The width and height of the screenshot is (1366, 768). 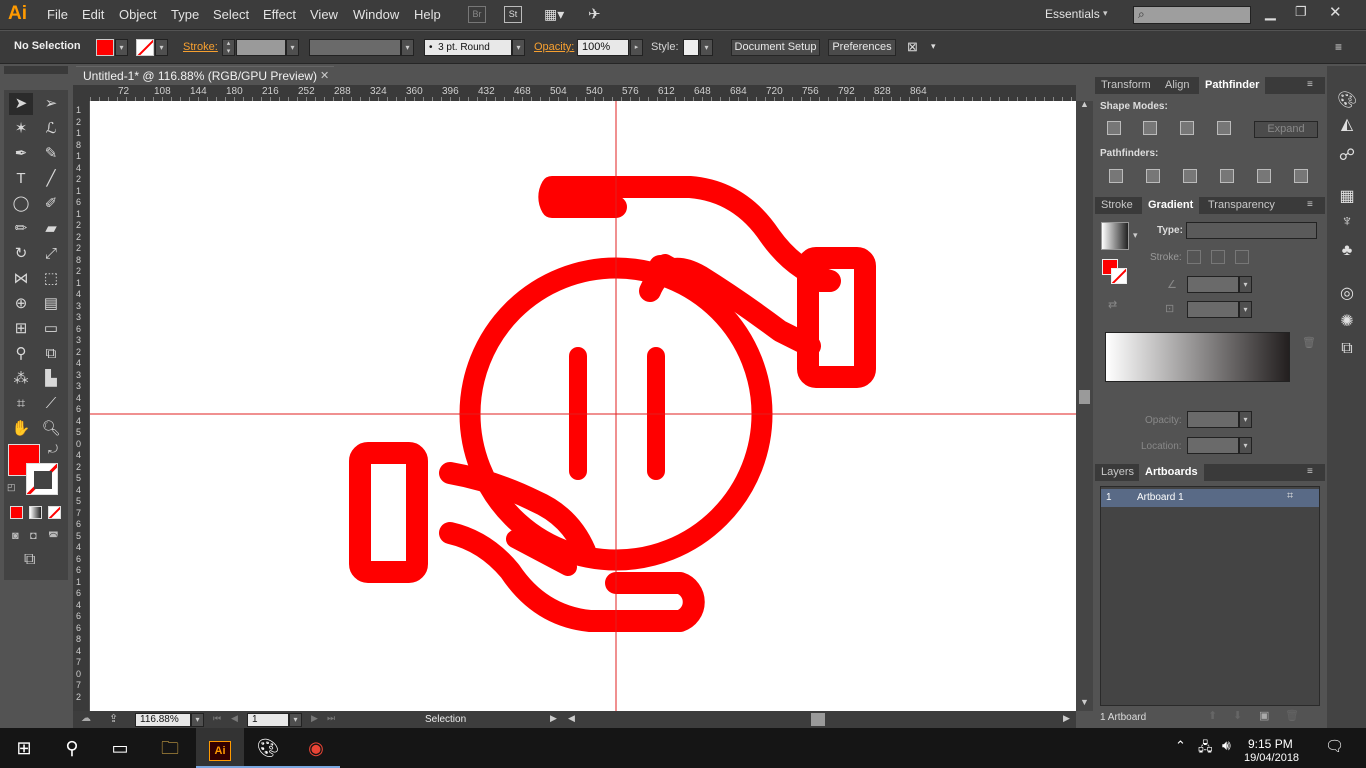 What do you see at coordinates (1194, 257) in the screenshot?
I see `stroke-within-icon` at bounding box center [1194, 257].